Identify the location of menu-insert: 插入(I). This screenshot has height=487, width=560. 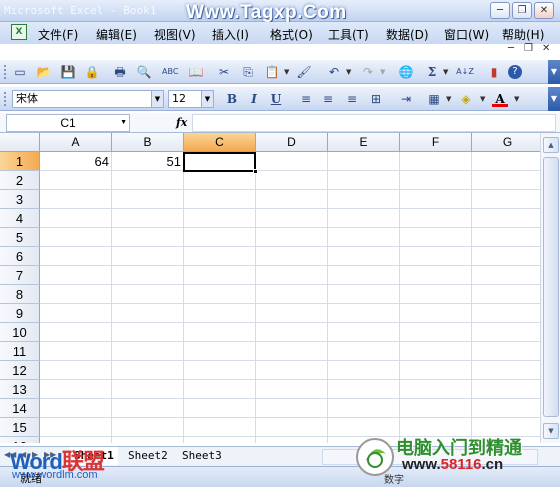
(230, 34).